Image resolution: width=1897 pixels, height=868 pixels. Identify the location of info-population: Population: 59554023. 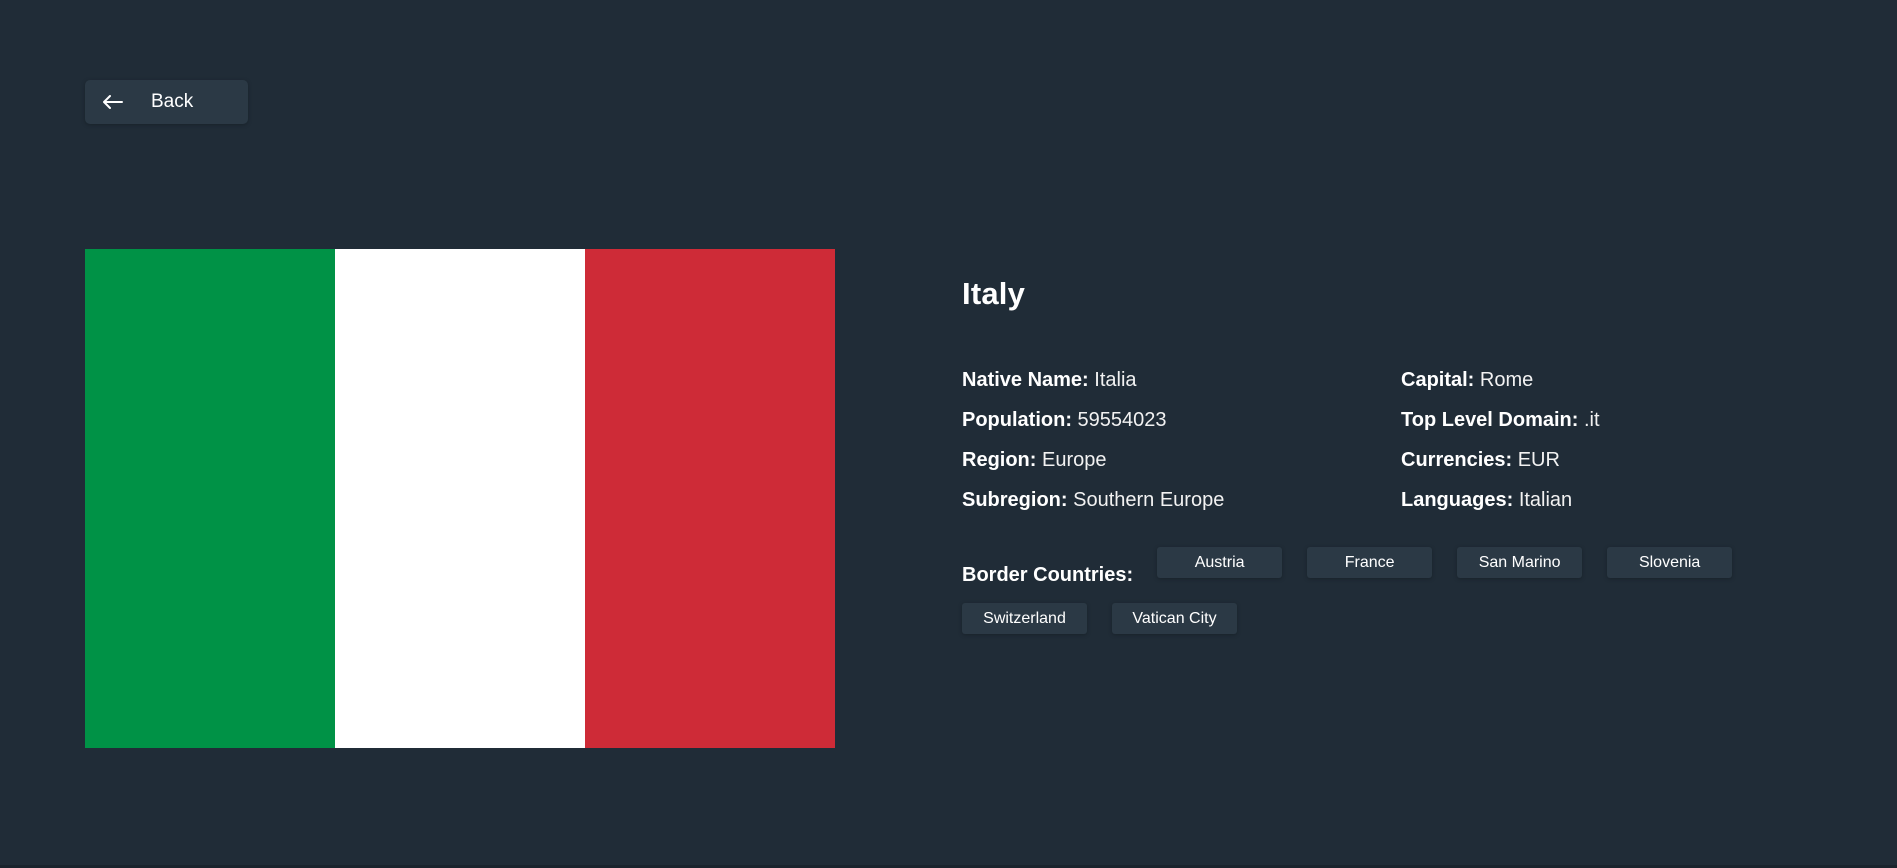
(1093, 420).